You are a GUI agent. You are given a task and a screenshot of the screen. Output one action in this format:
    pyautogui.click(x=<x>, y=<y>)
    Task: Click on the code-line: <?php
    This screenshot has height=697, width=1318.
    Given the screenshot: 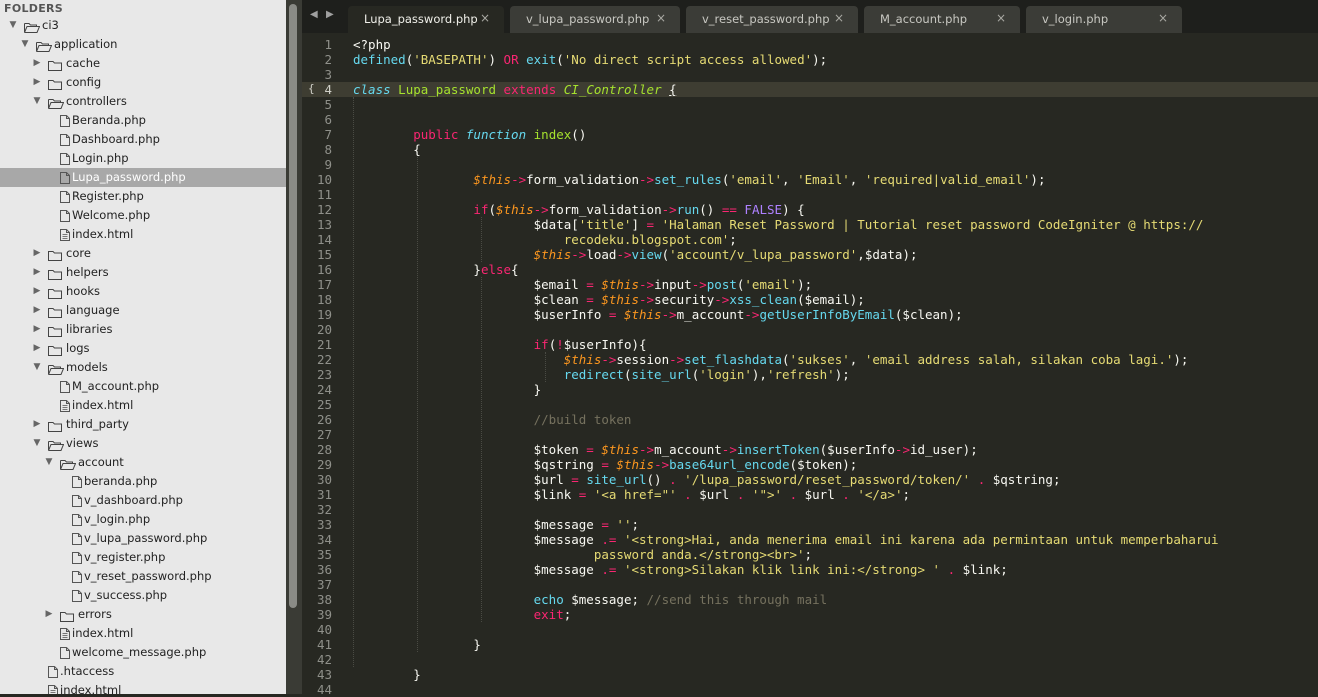 What is the action you would take?
    pyautogui.click(x=372, y=44)
    